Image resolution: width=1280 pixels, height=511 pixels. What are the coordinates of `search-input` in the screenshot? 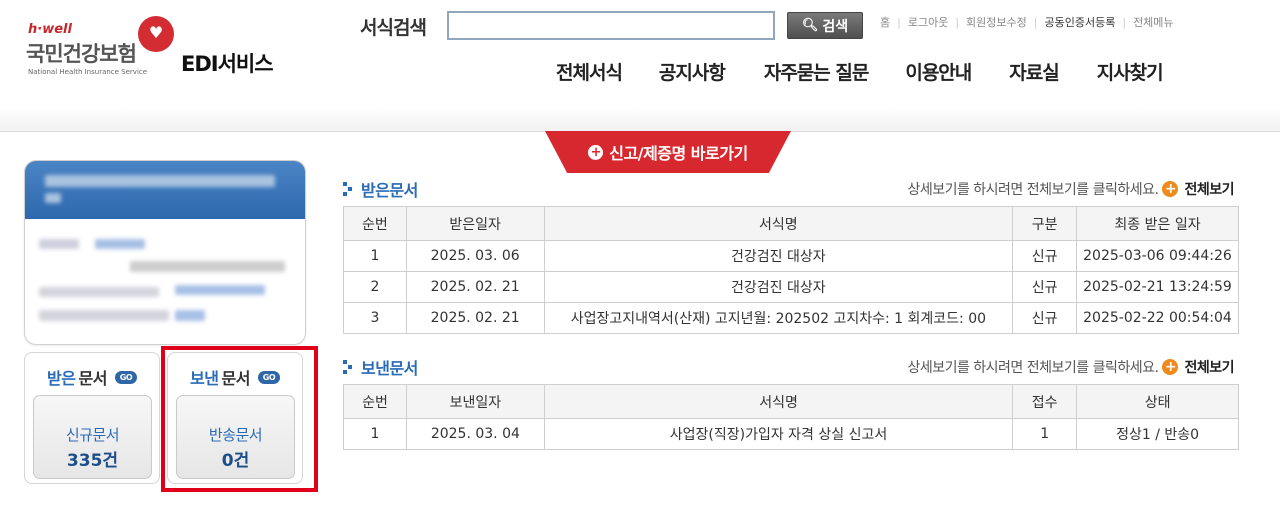 It's located at (611, 25).